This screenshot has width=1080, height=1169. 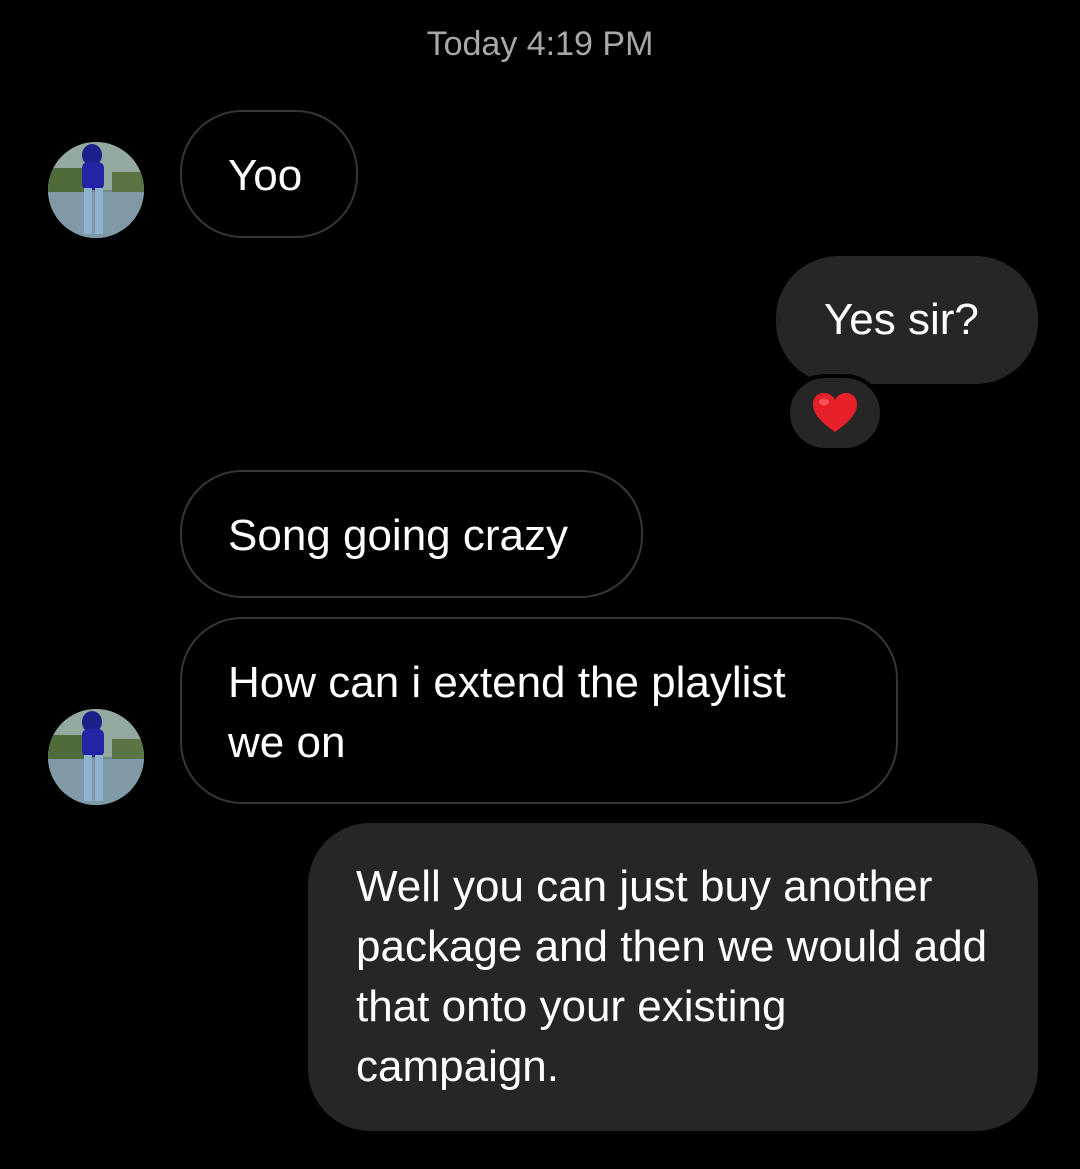 I want to click on message-reaction, so click(x=835, y=413).